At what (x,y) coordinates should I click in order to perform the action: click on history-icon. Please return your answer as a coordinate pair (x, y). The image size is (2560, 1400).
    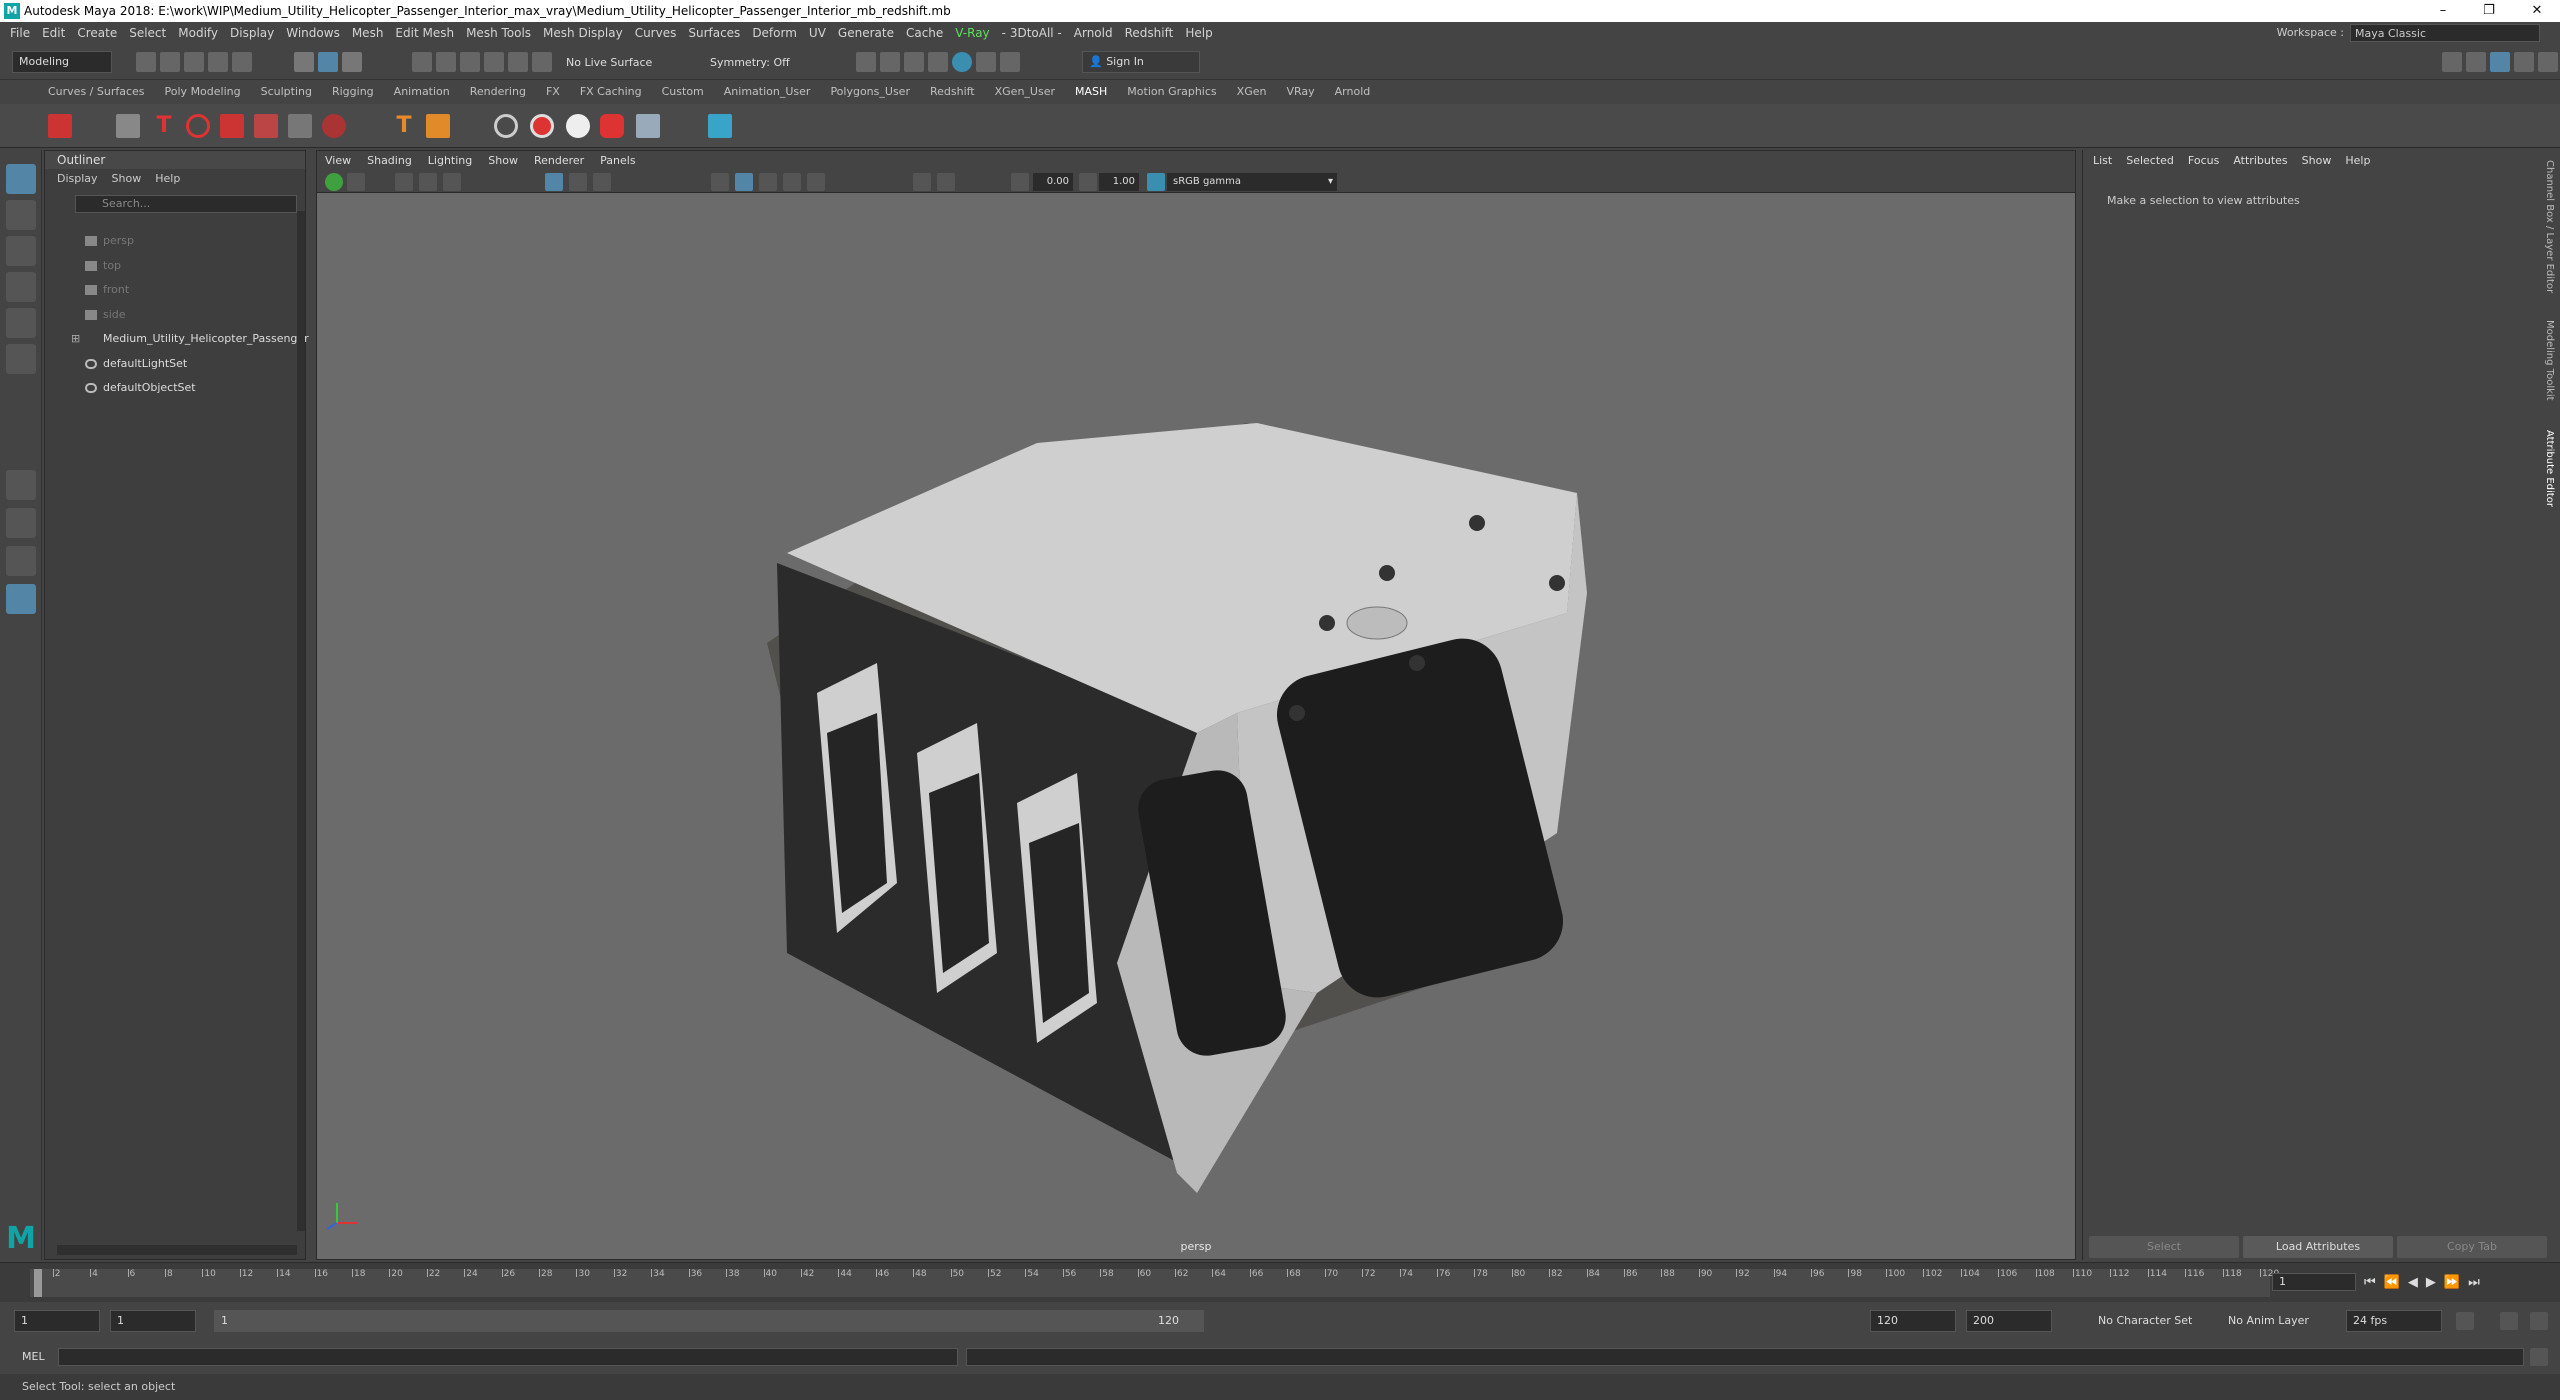
    Looking at the image, I should click on (866, 62).